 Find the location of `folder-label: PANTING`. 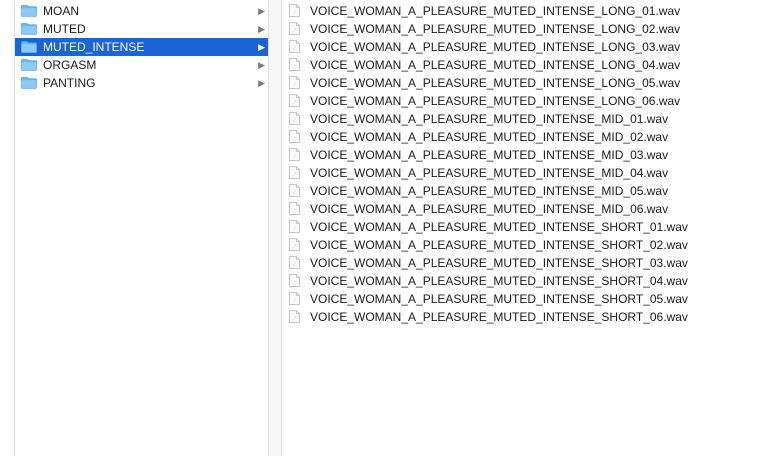

folder-label: PANTING is located at coordinates (69, 83).